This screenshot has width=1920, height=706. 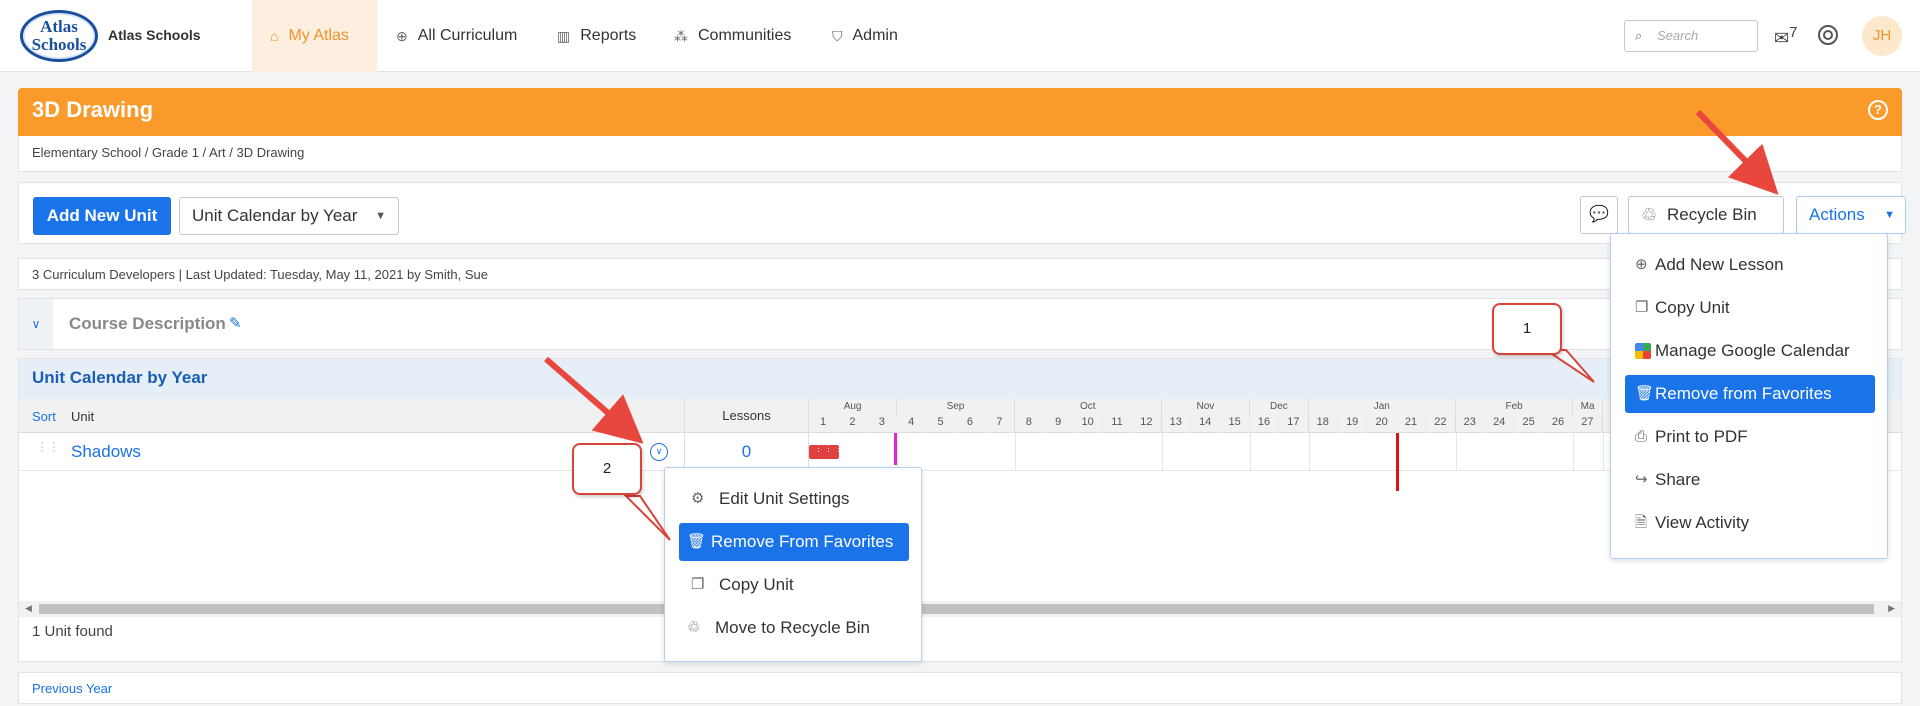 I want to click on menu-item-edit-unit-settings: ⚙ Edit Unit Settings, so click(x=794, y=499).